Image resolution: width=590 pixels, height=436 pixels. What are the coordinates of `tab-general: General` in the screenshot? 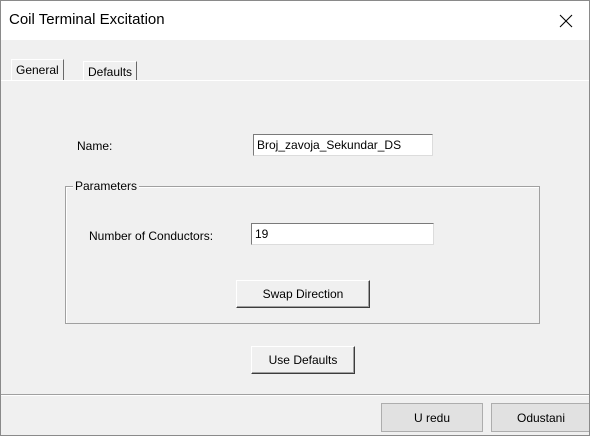 It's located at (37, 69).